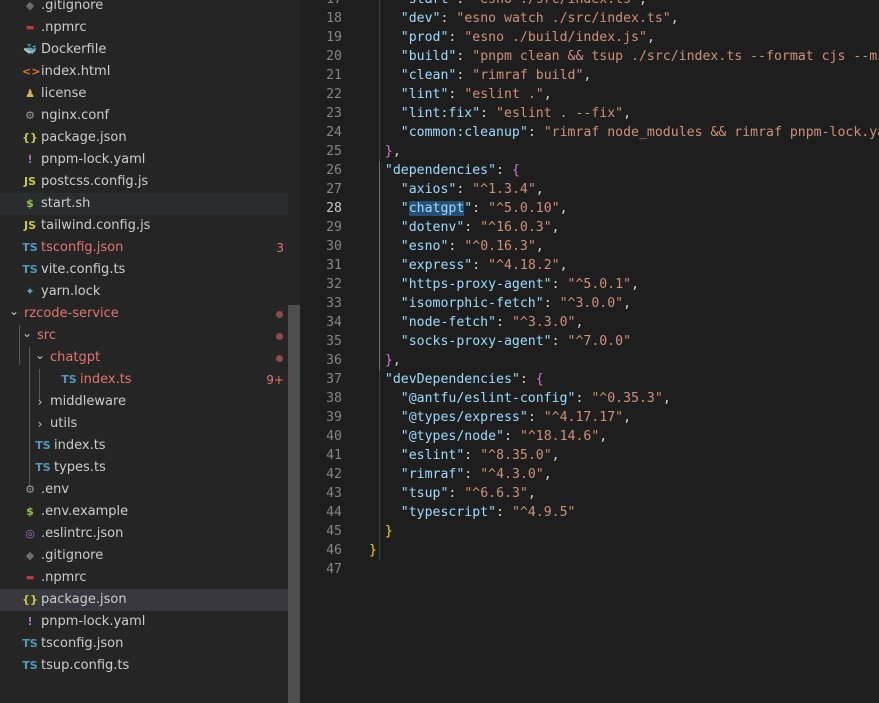  What do you see at coordinates (144, 72) in the screenshot?
I see `file-item: <> index.html` at bounding box center [144, 72].